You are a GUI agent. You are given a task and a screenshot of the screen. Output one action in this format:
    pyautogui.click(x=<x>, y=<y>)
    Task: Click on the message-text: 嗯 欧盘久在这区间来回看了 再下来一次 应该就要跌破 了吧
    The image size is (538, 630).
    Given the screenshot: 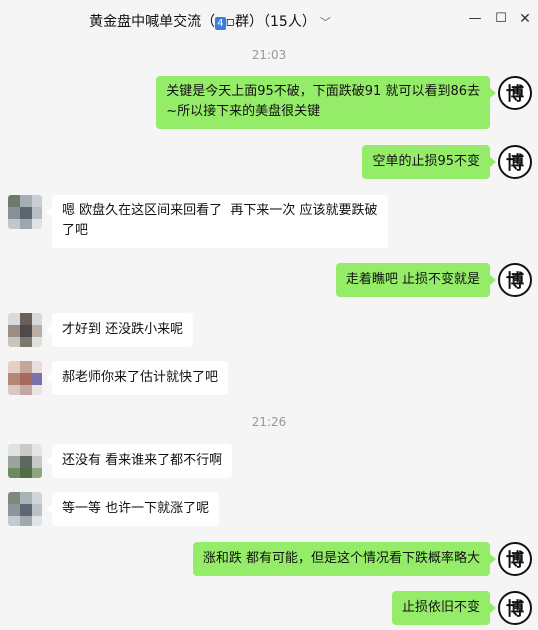 What is the action you would take?
    pyautogui.click(x=220, y=220)
    